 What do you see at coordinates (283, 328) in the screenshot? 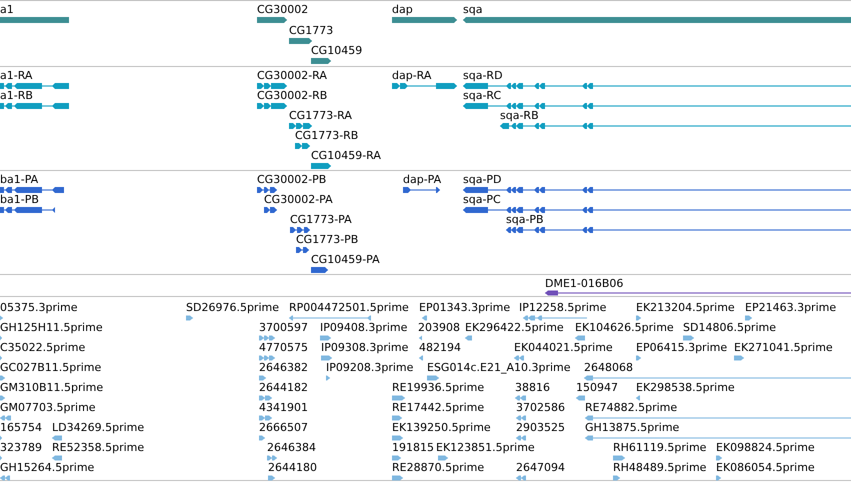
I see `feature-label: 3700597` at bounding box center [283, 328].